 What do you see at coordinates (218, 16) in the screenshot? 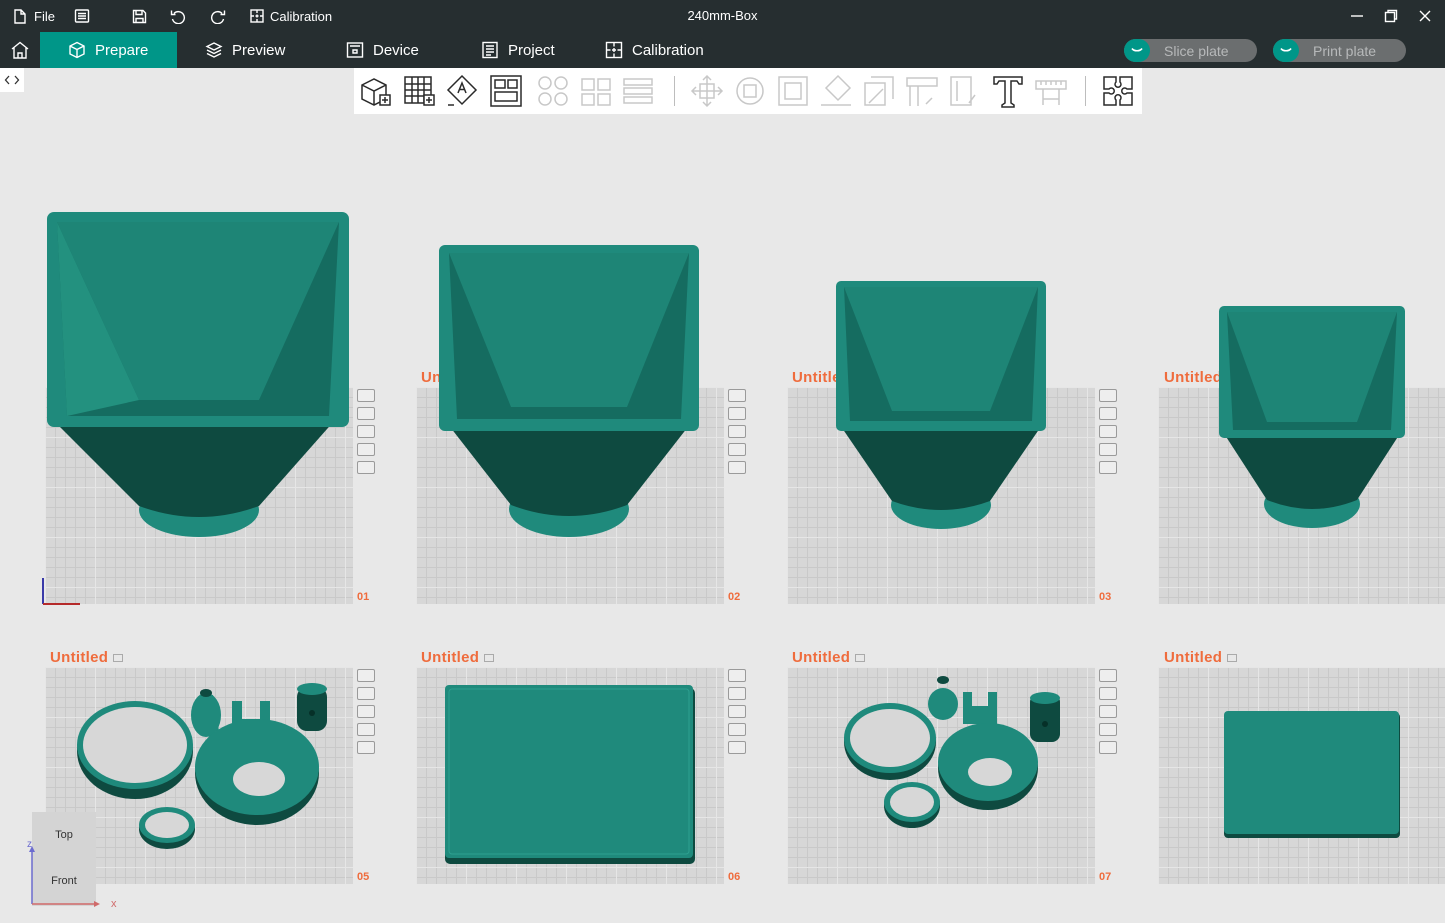
I see `redo-button` at bounding box center [218, 16].